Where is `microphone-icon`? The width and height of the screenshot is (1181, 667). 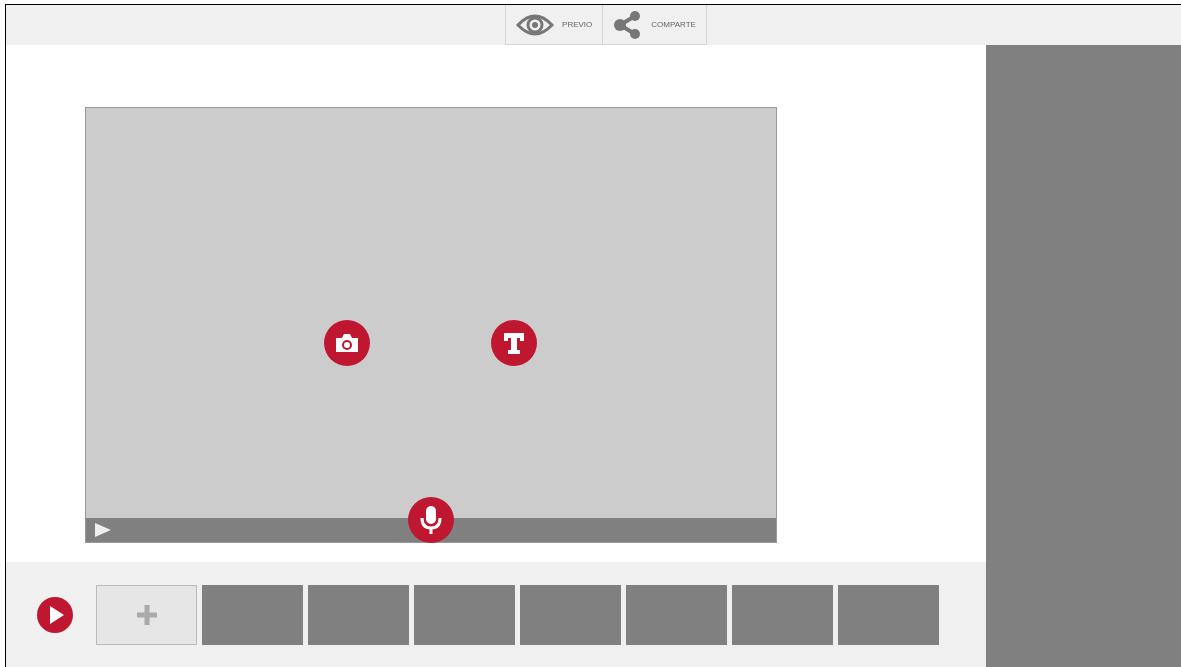 microphone-icon is located at coordinates (431, 520).